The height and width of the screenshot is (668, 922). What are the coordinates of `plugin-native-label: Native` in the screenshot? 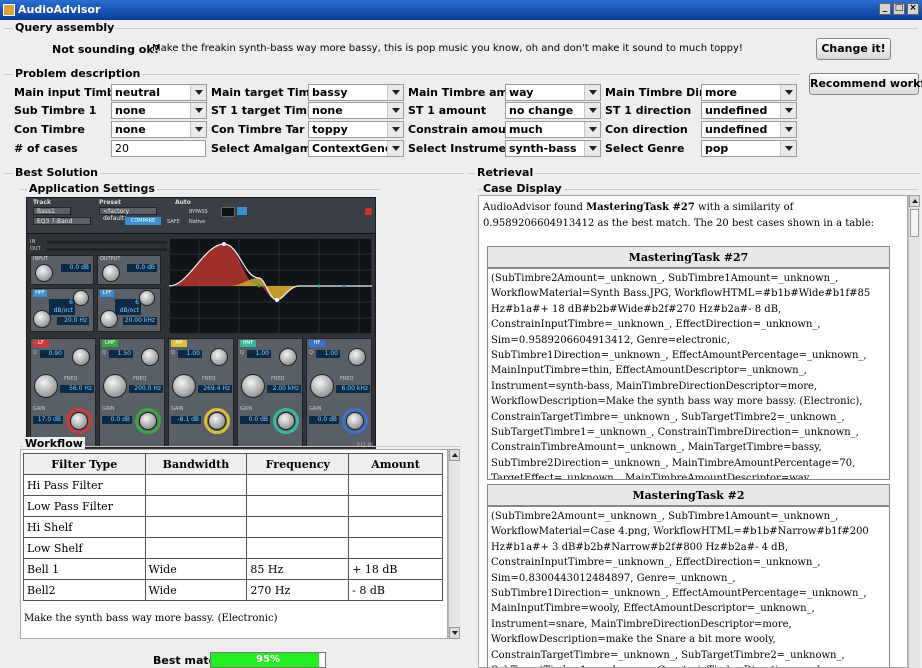 It's located at (197, 222).